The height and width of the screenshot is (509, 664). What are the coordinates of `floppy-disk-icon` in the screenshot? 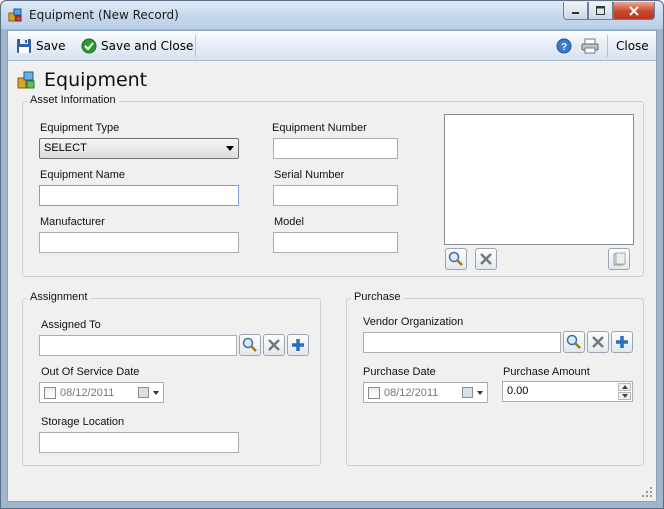 It's located at (24, 46).